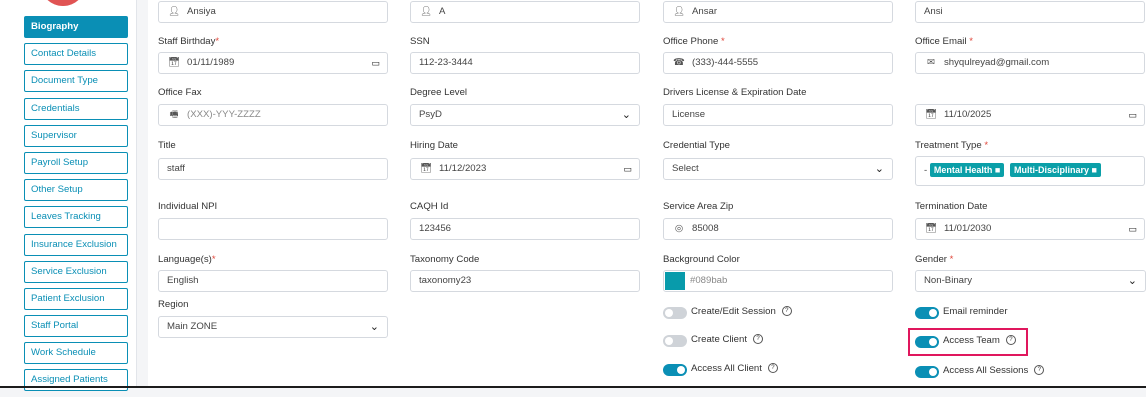 The image size is (1146, 397). What do you see at coordinates (439, 92) in the screenshot?
I see `degree-level-label: Degree Level` at bounding box center [439, 92].